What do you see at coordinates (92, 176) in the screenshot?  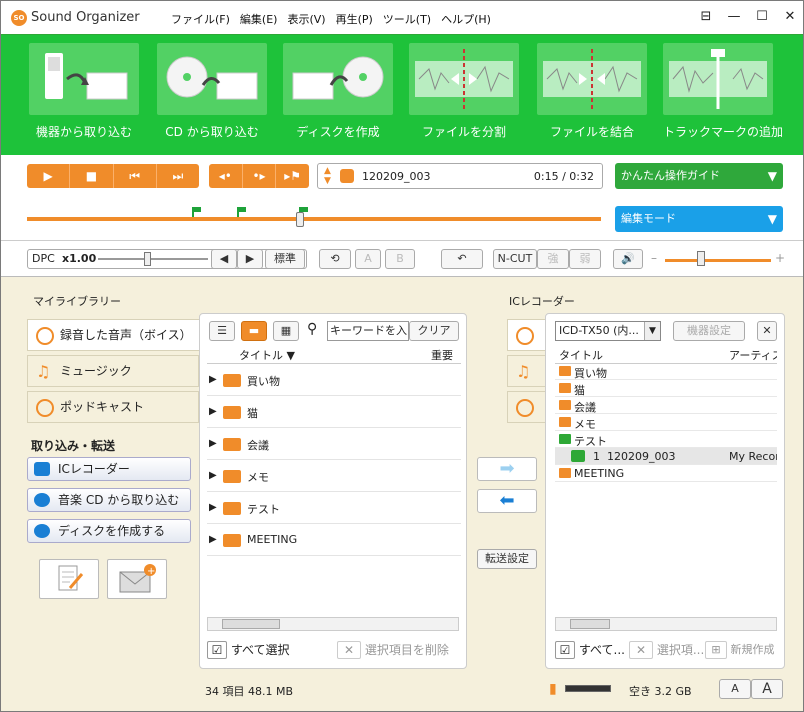 I see `stop-button: ■` at bounding box center [92, 176].